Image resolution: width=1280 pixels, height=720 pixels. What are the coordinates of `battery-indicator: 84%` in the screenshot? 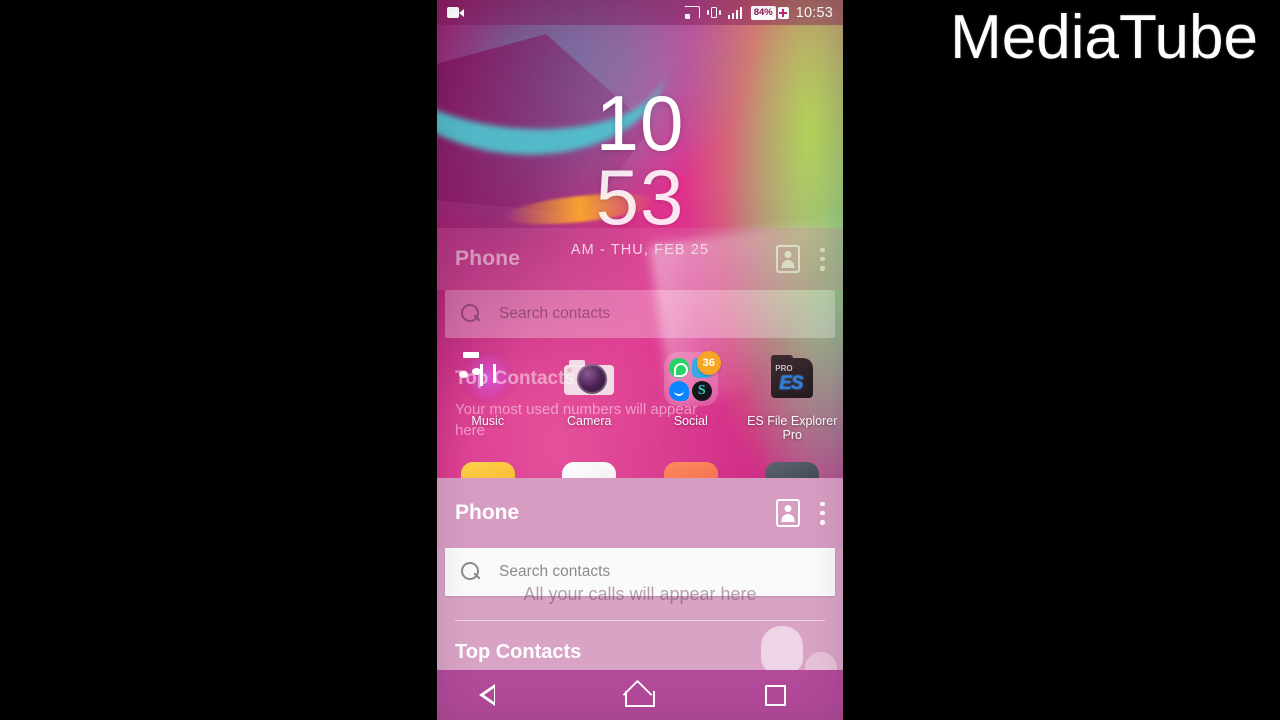 It's located at (769, 12).